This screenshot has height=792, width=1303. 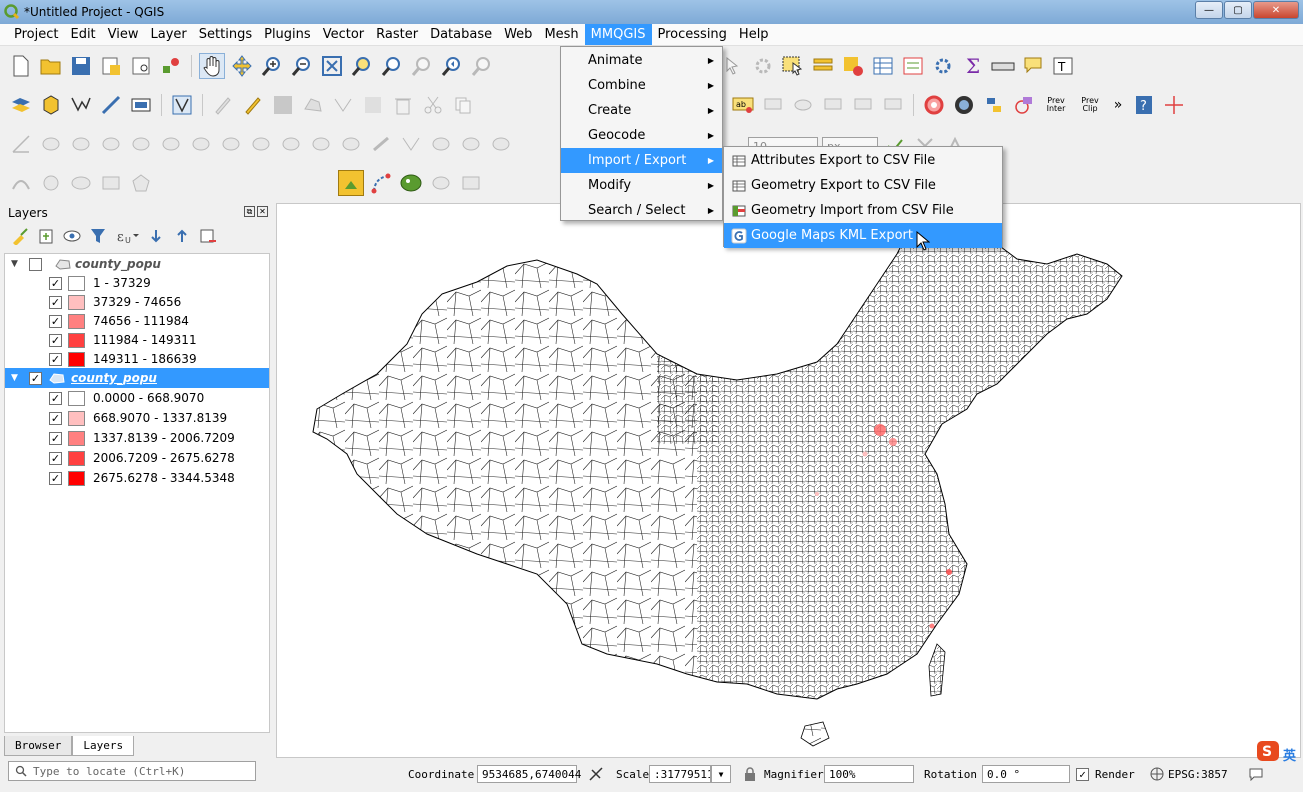 What do you see at coordinates (680, 774) in the screenshot?
I see `scale-field: :31779511` at bounding box center [680, 774].